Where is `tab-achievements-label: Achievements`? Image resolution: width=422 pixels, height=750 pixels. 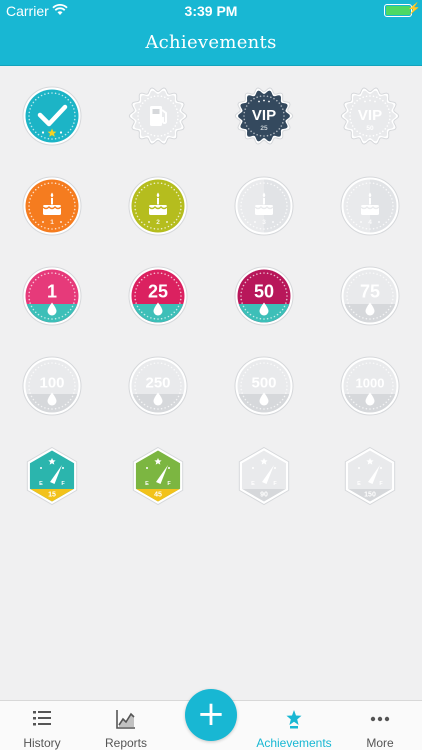 tab-achievements-label: Achievements is located at coordinates (294, 743).